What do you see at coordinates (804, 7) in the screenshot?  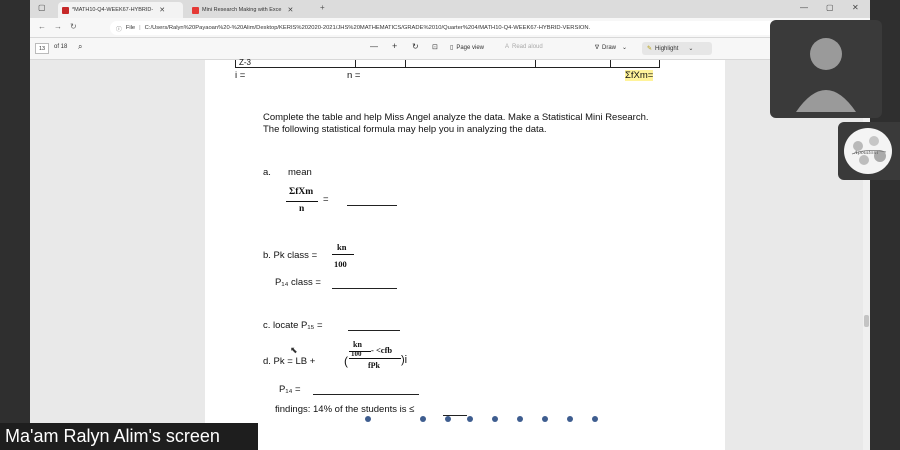 I see `minimize-icon: —` at bounding box center [804, 7].